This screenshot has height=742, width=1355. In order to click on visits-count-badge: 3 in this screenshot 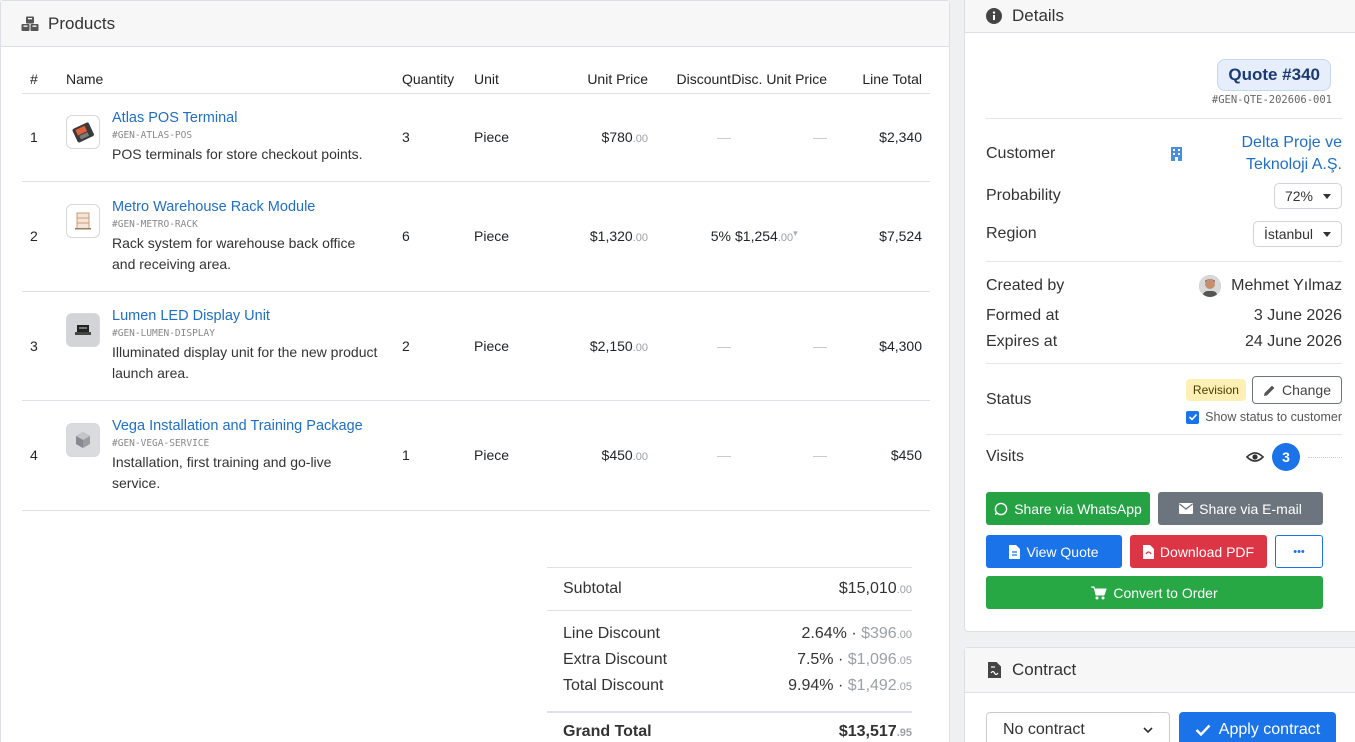, I will do `click(1286, 457)`.